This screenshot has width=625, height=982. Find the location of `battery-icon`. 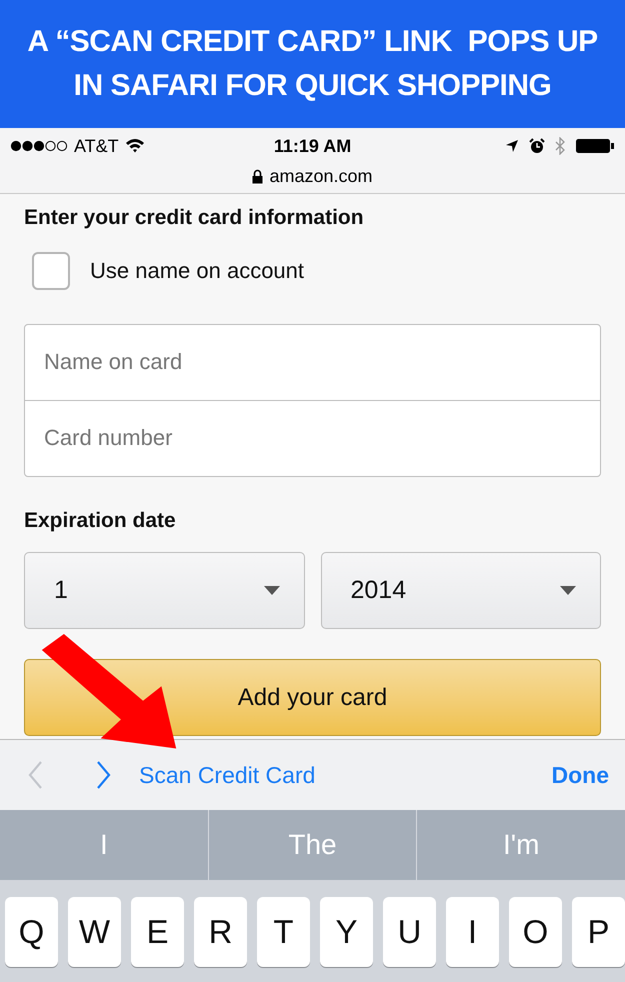

battery-icon is located at coordinates (595, 146).